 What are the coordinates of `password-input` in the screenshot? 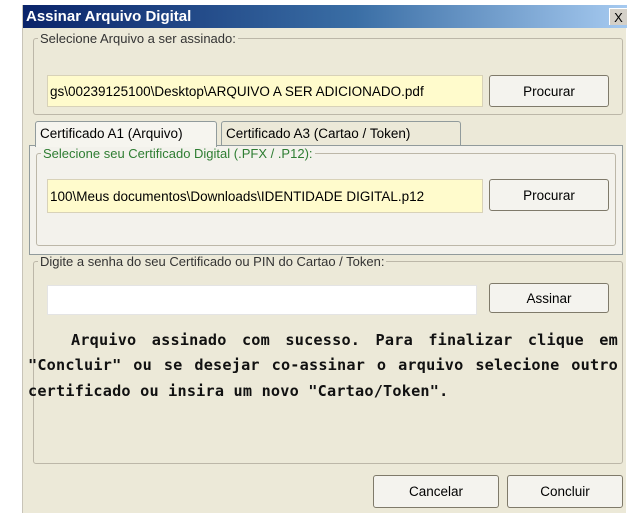 It's located at (262, 300).